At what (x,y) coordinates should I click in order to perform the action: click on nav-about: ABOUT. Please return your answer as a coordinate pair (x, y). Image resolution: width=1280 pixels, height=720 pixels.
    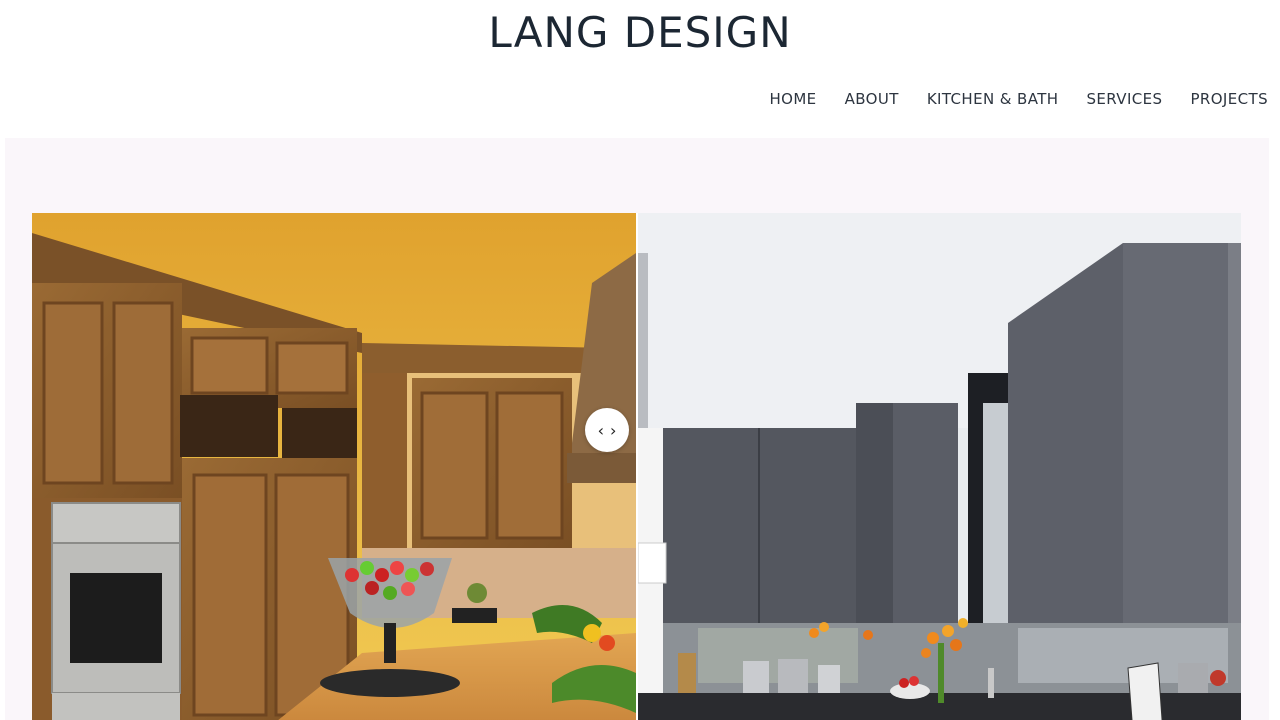
    Looking at the image, I should click on (872, 99).